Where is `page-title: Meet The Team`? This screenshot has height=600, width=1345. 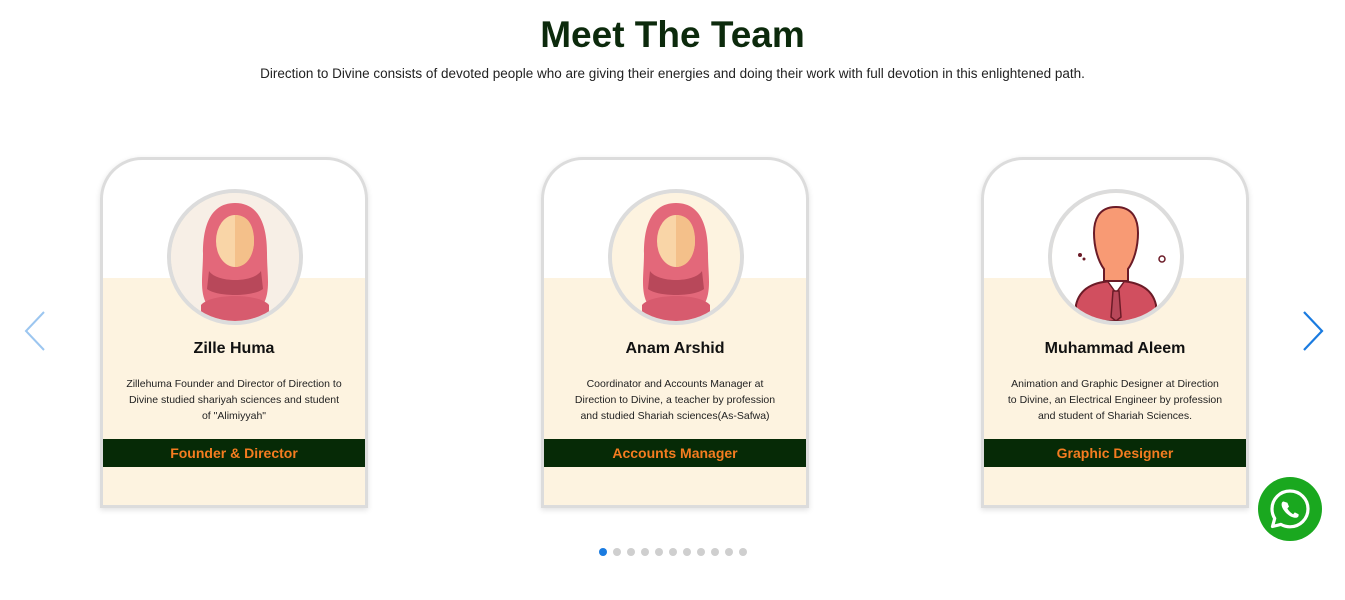
page-title: Meet The Team is located at coordinates (672, 34).